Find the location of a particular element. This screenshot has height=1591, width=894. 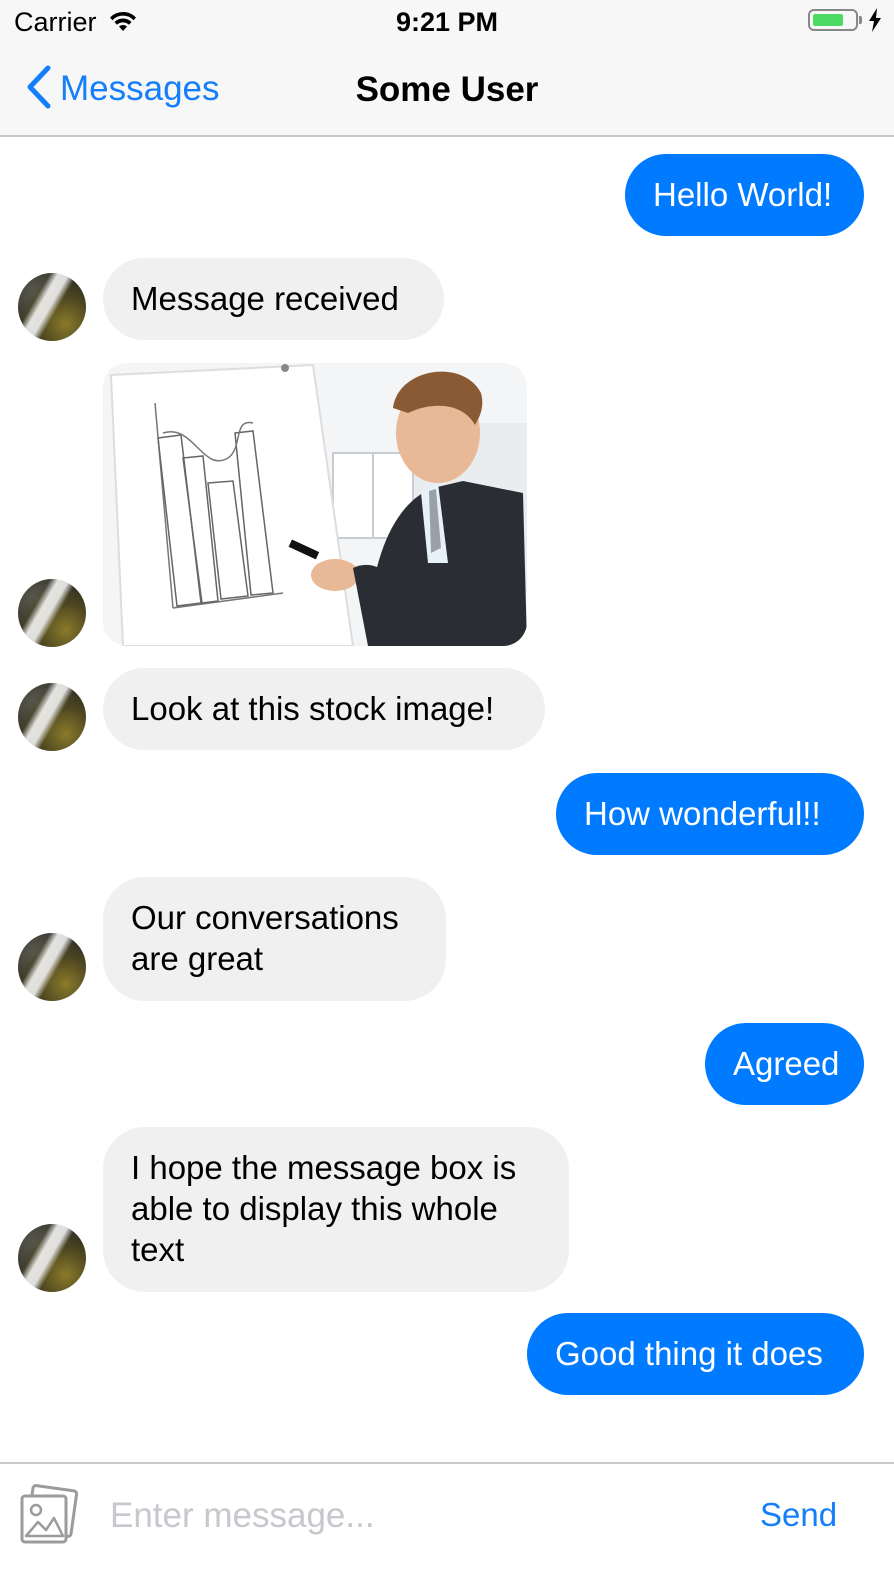

outgoing-message-bubble: Good thing it does is located at coordinates (695, 1354).